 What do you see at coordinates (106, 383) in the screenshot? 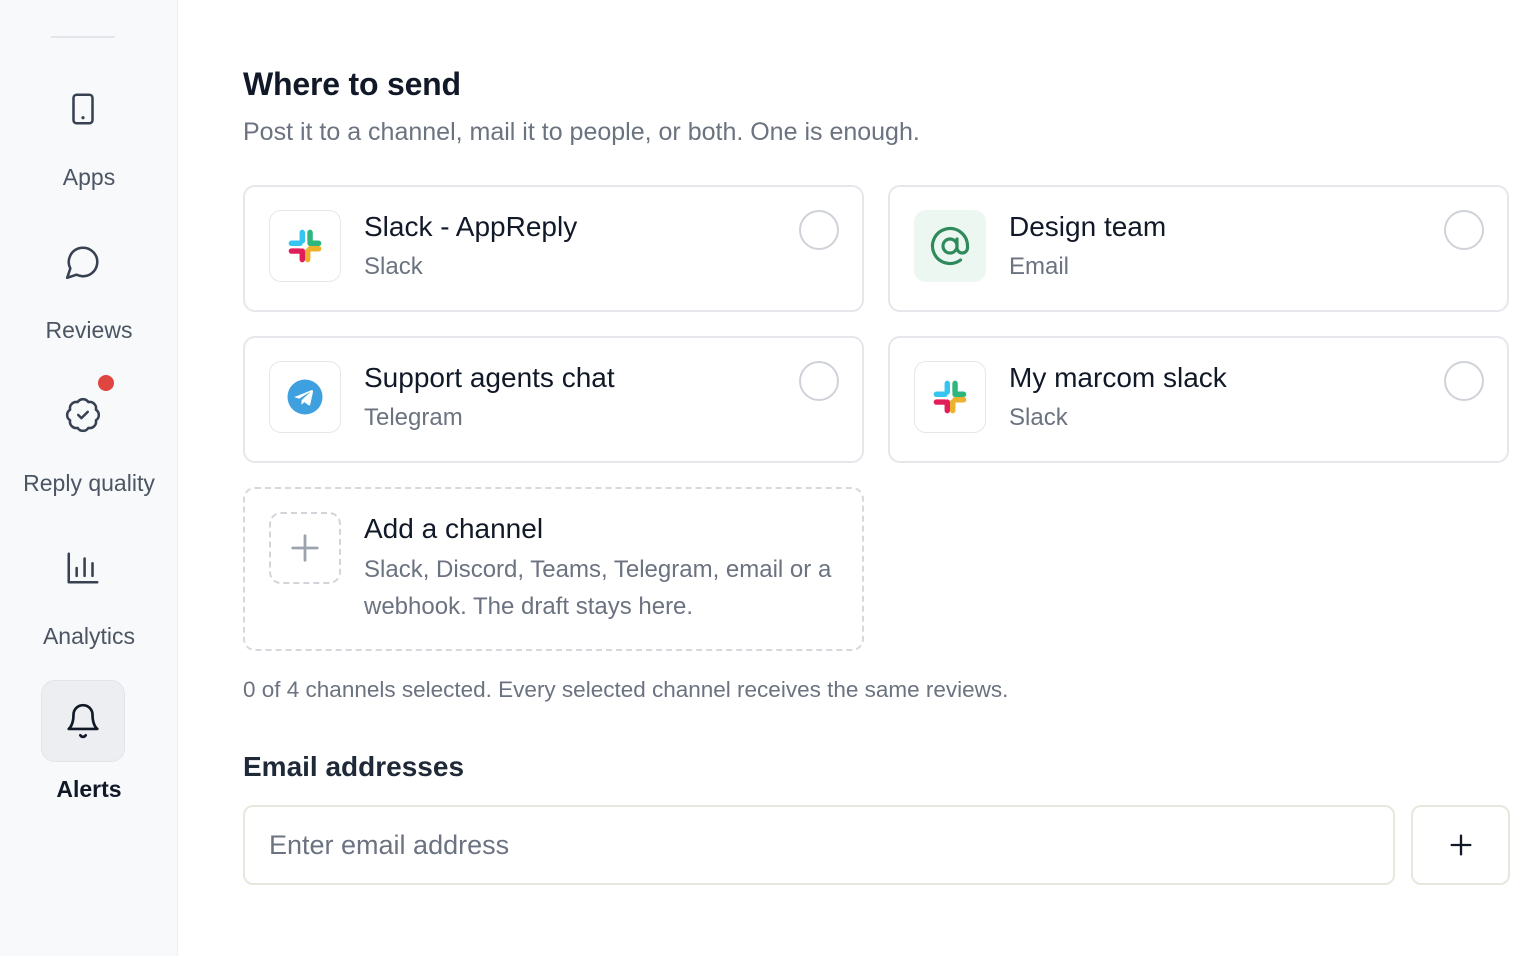
I see `notification-dot` at bounding box center [106, 383].